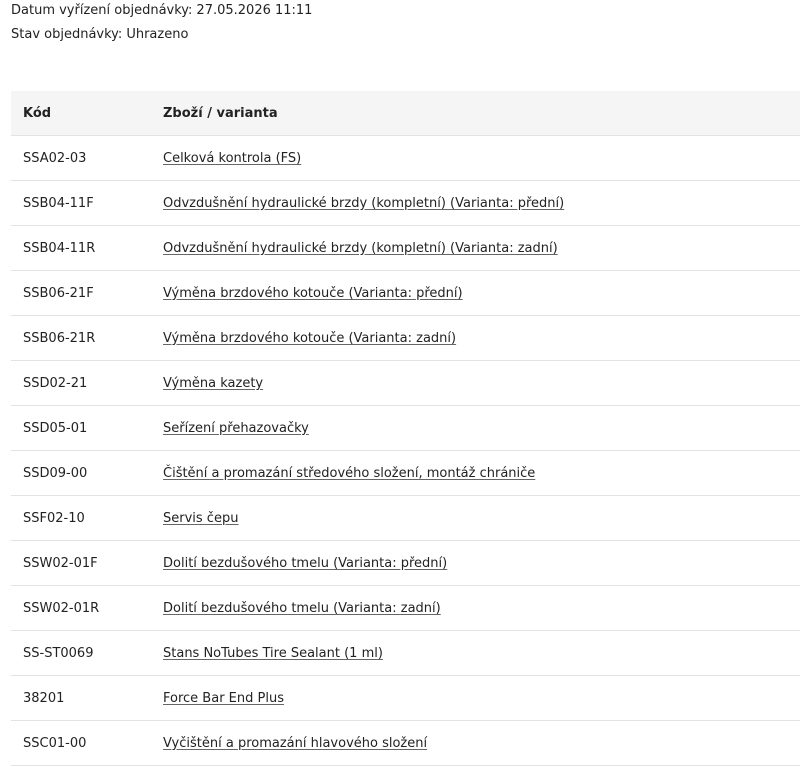 Image resolution: width=800 pixels, height=766 pixels. Describe the element at coordinates (405, 38) in the screenshot. I see `order-status-line: Stav objednávky: Uhrazeno` at that location.